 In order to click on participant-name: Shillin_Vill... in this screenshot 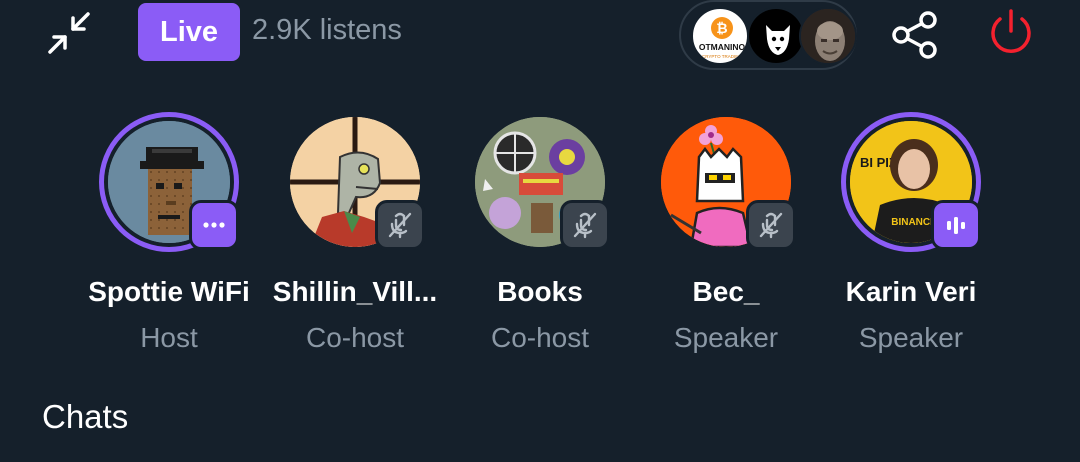, I will do `click(355, 291)`.